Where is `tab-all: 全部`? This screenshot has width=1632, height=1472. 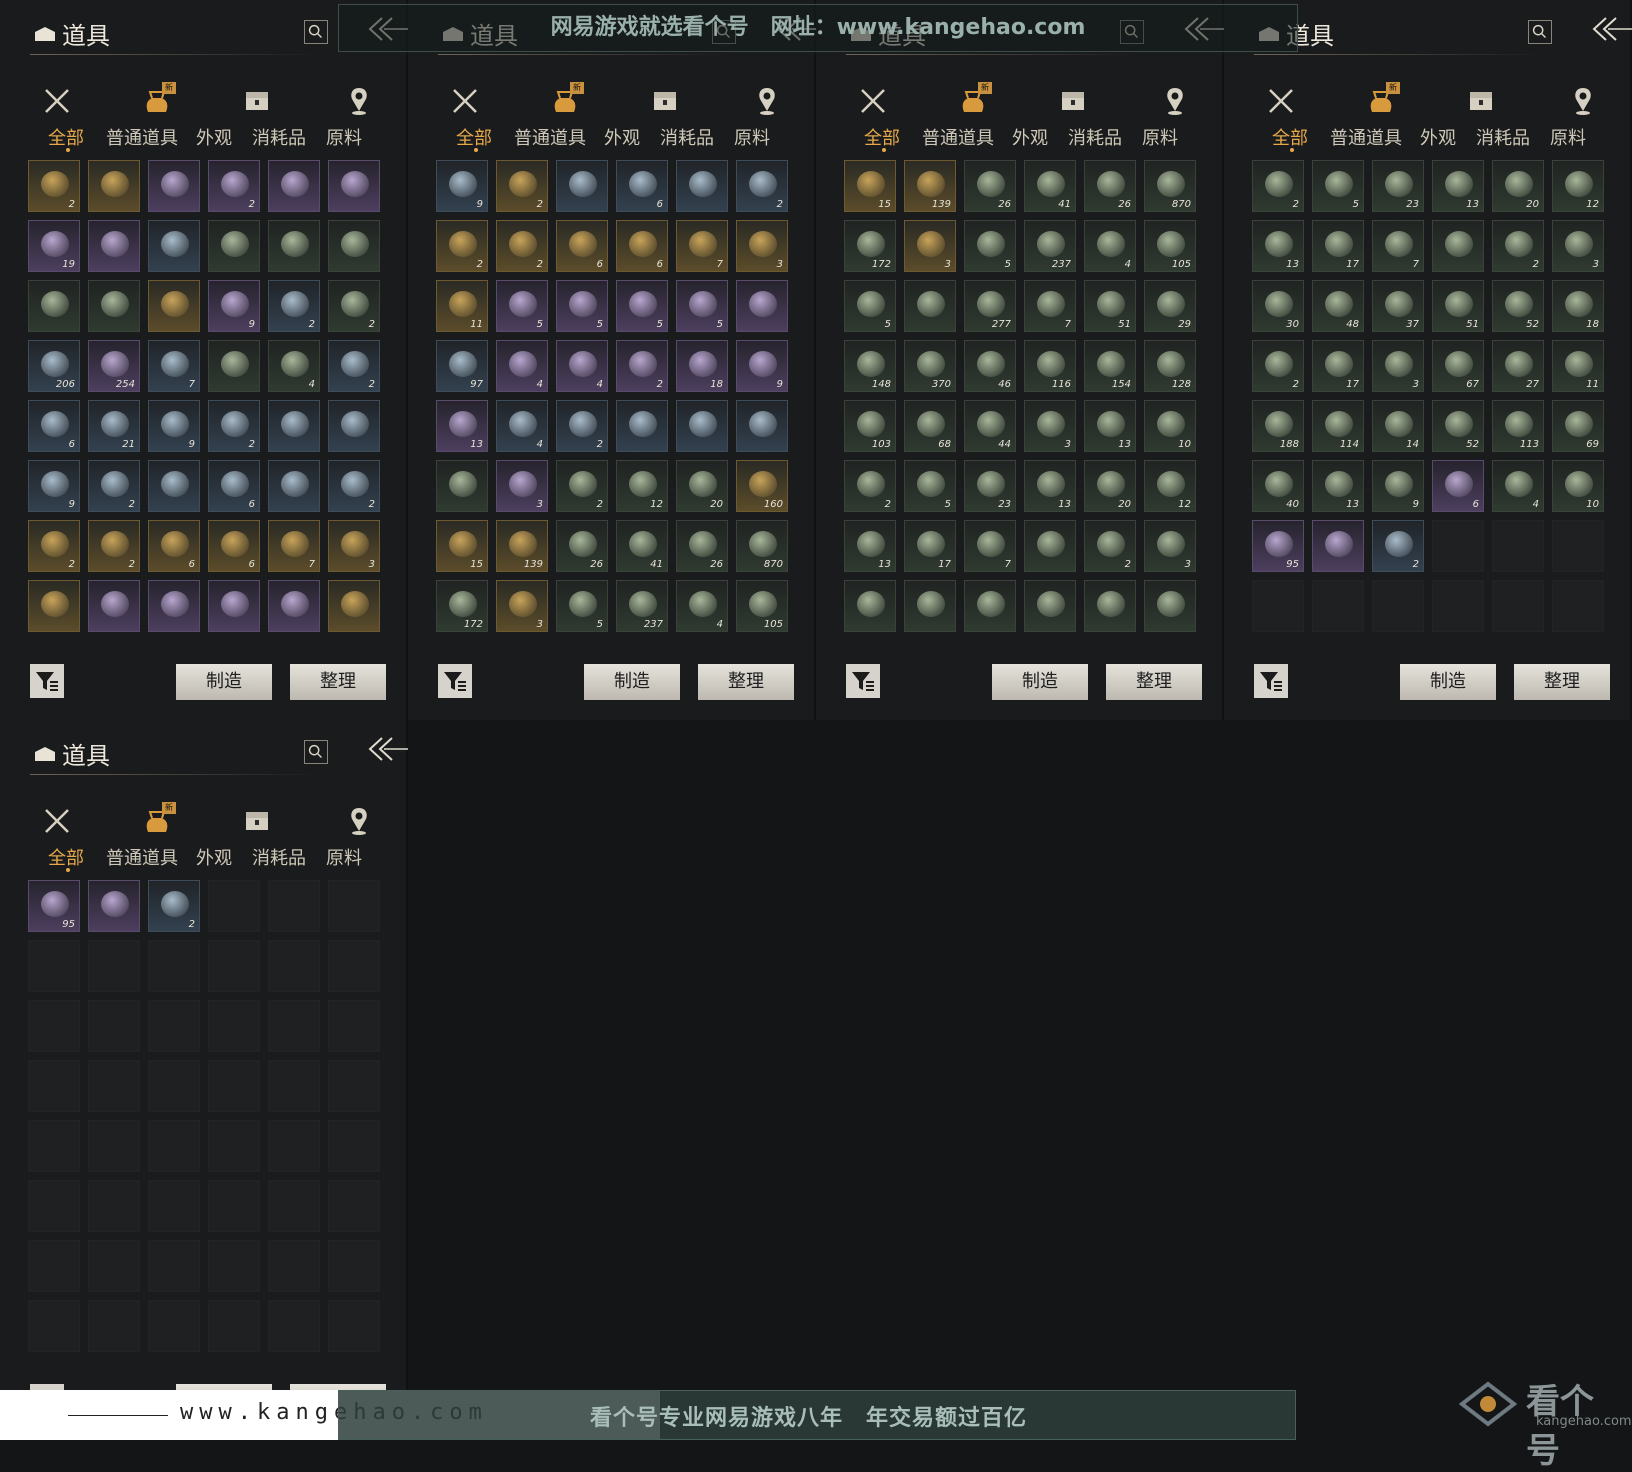
tab-all: 全部 is located at coordinates (1290, 137).